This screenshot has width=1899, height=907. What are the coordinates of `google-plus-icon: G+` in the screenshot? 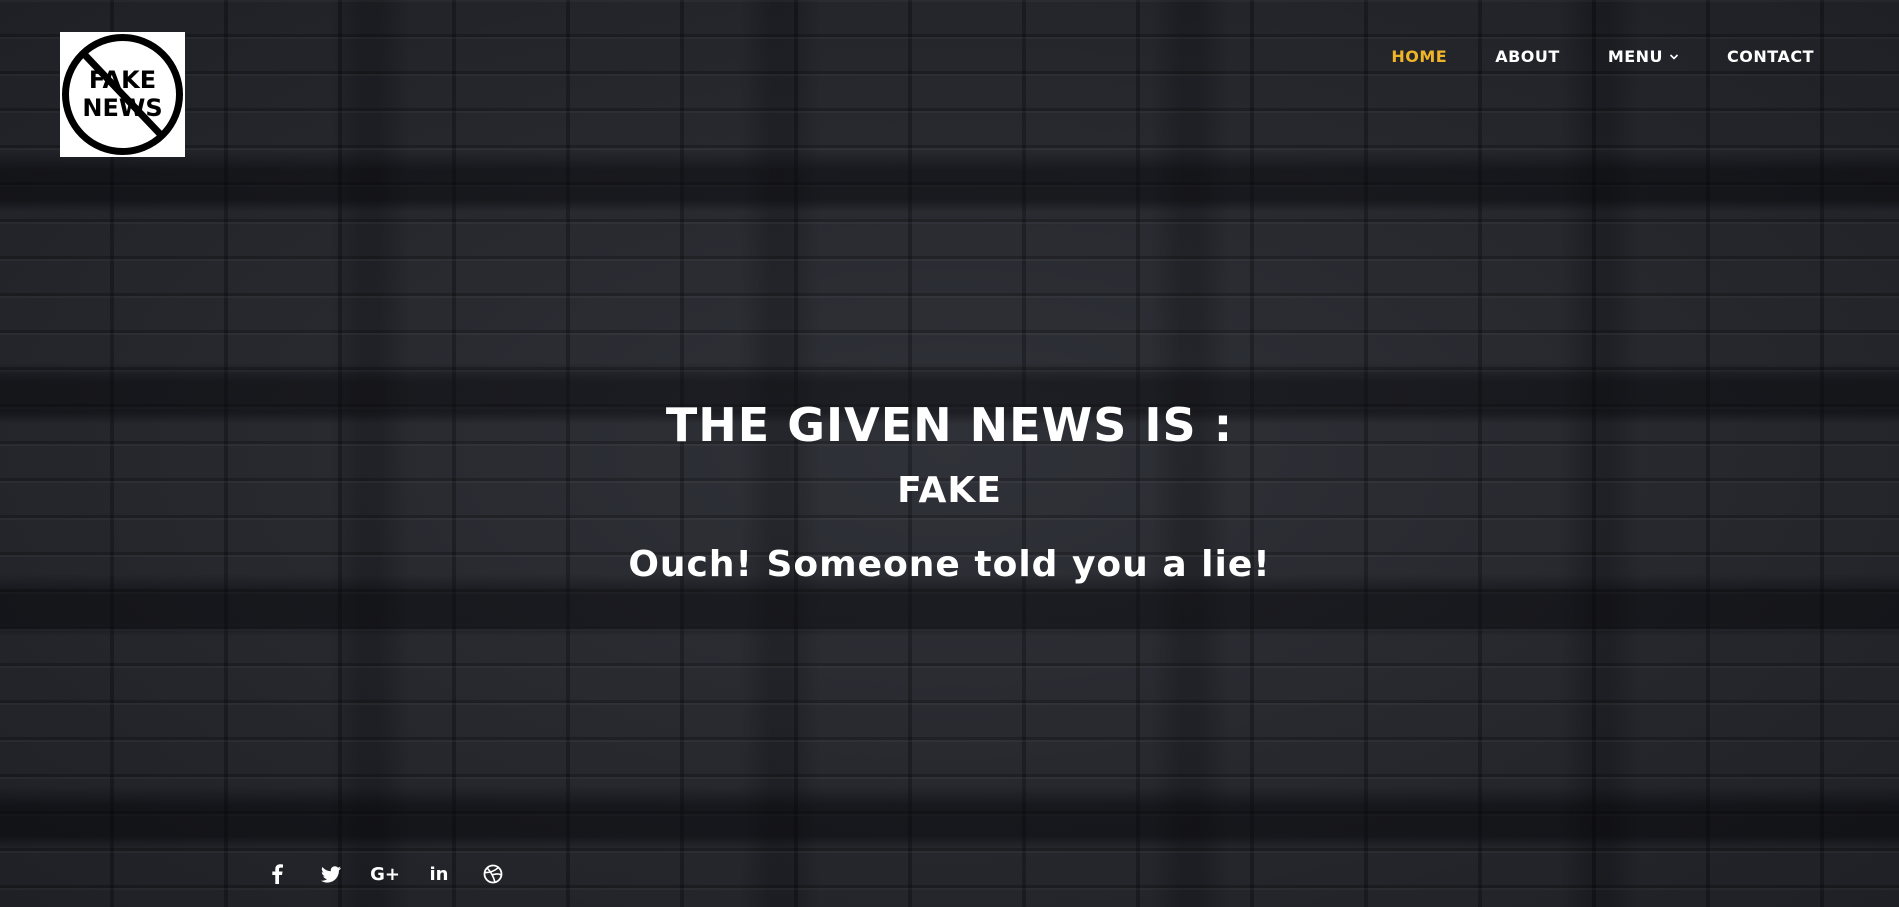 It's located at (385, 874).